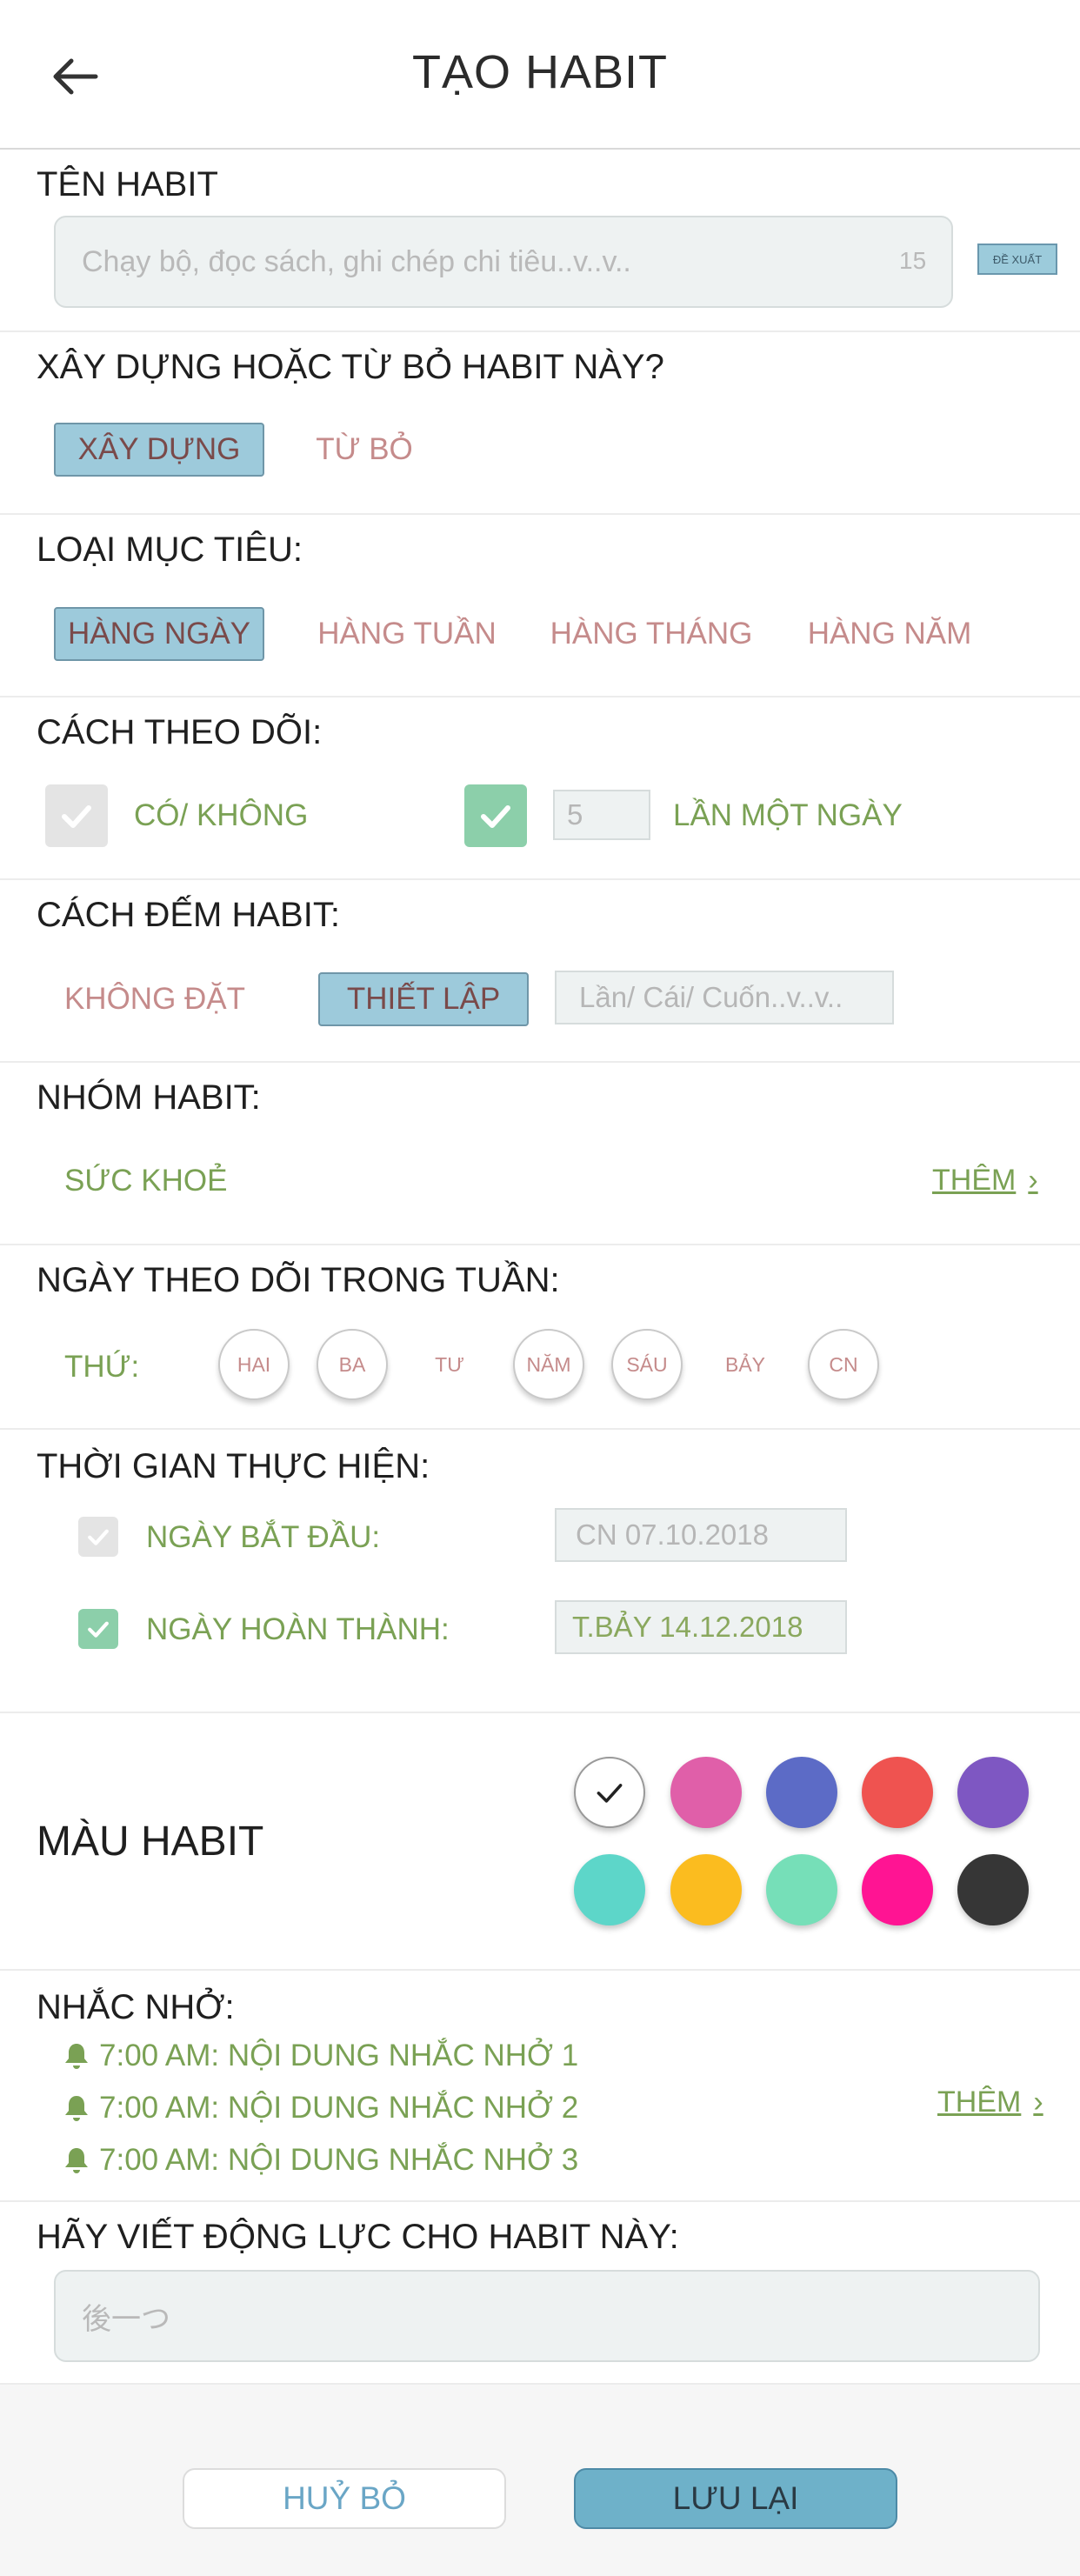 The image size is (1080, 2576). What do you see at coordinates (540, 2480) in the screenshot?
I see `footer-bar: HUỶ BỎ LƯU LẠI` at bounding box center [540, 2480].